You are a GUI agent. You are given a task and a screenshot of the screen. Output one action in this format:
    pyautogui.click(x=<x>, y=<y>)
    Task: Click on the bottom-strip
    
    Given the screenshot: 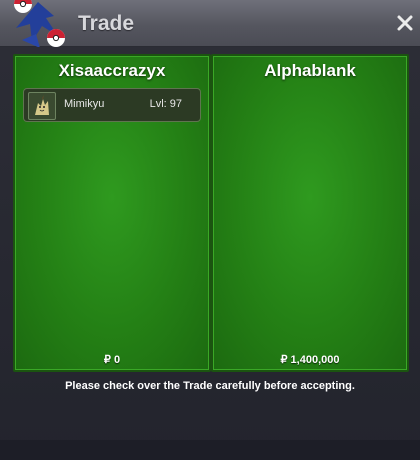 What is the action you would take?
    pyautogui.click(x=210, y=450)
    